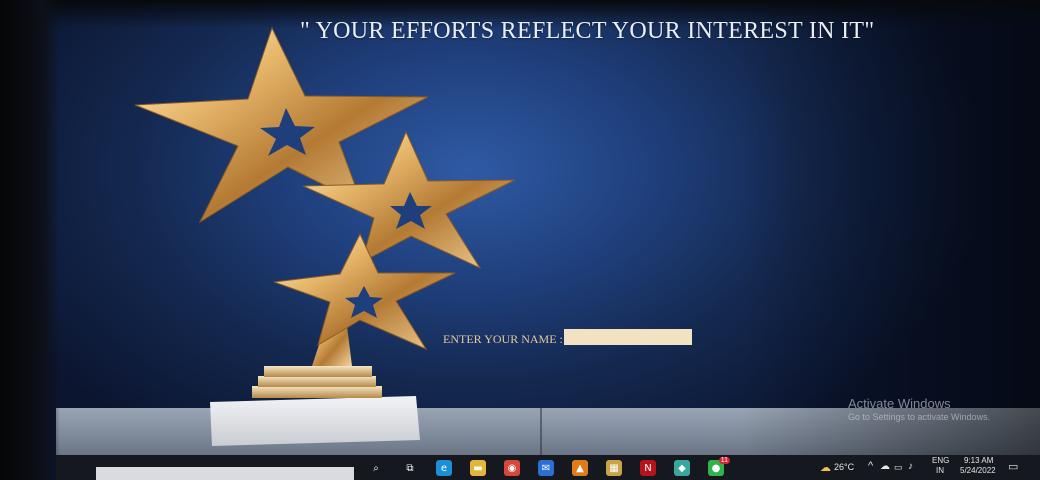  What do you see at coordinates (899, 403) in the screenshot?
I see `watermark-title: Activate Windows` at bounding box center [899, 403].